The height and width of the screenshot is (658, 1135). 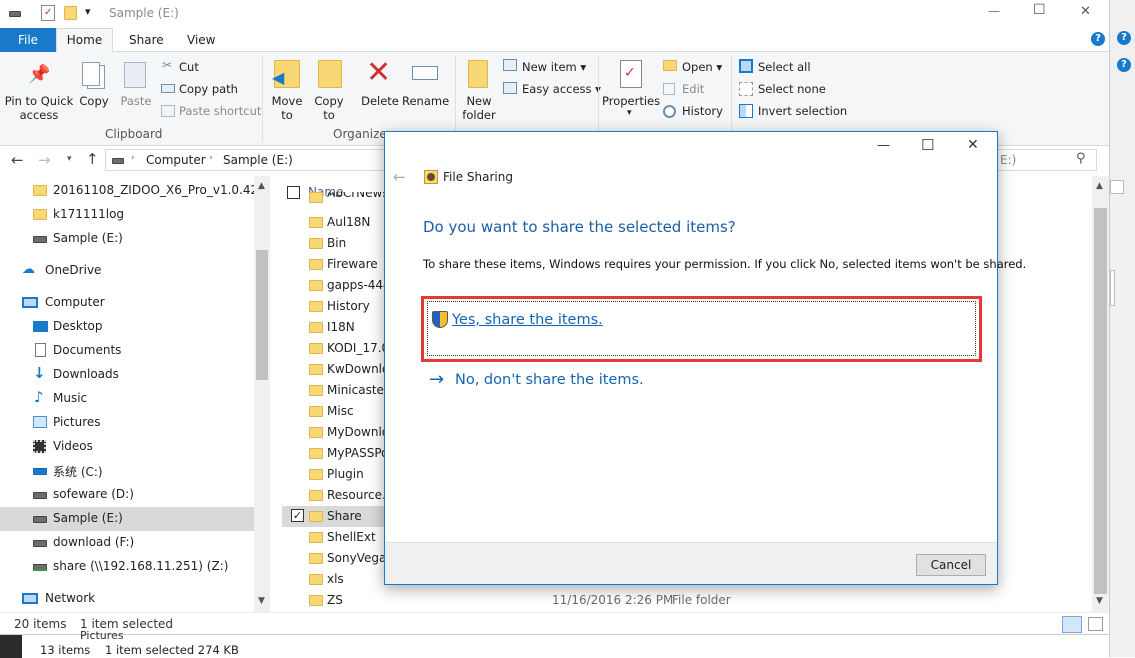 I want to click on large-icons-view-icon, so click(x=1095, y=624).